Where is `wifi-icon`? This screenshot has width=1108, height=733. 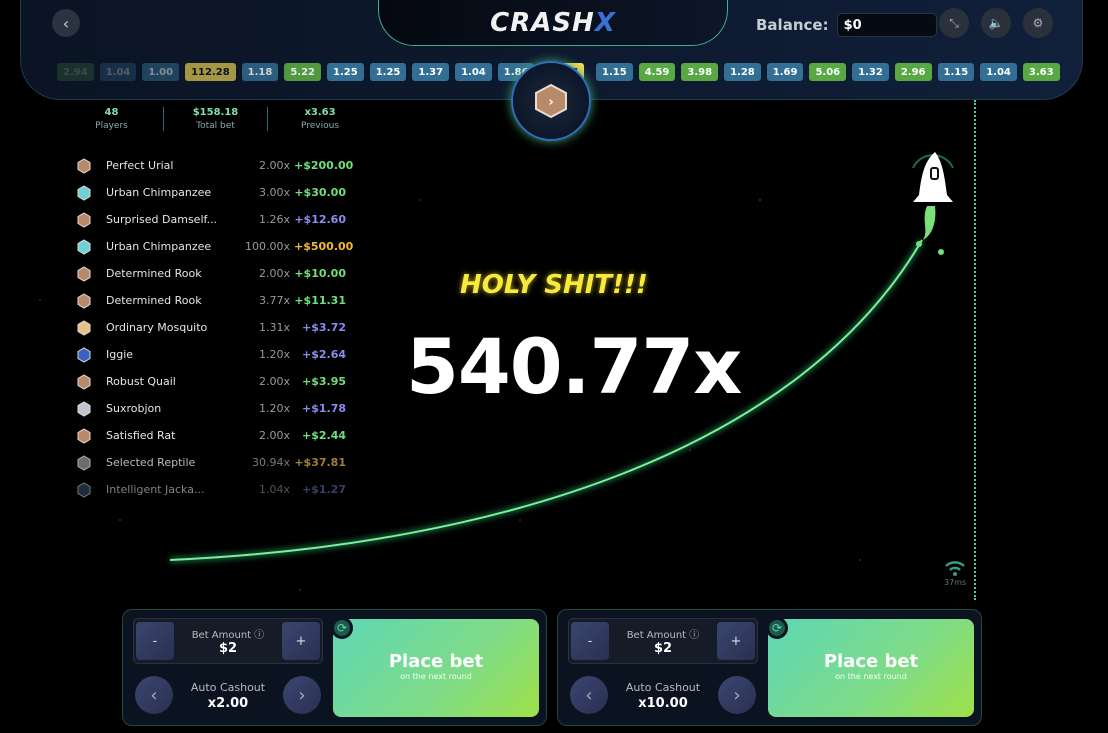
wifi-icon is located at coordinates (955, 568).